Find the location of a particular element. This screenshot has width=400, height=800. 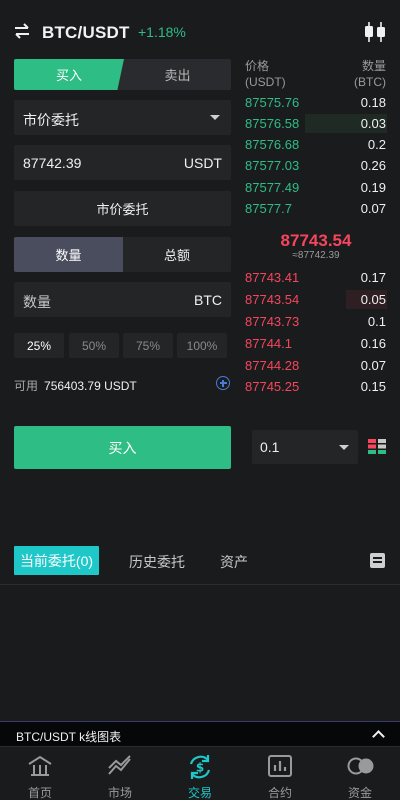

bid-price: 87577.49 is located at coordinates (272, 187).